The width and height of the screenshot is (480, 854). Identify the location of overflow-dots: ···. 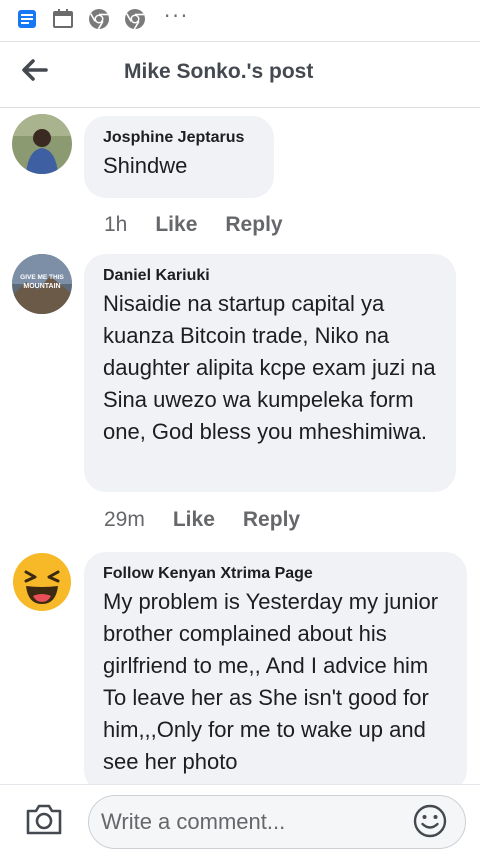
(177, 16).